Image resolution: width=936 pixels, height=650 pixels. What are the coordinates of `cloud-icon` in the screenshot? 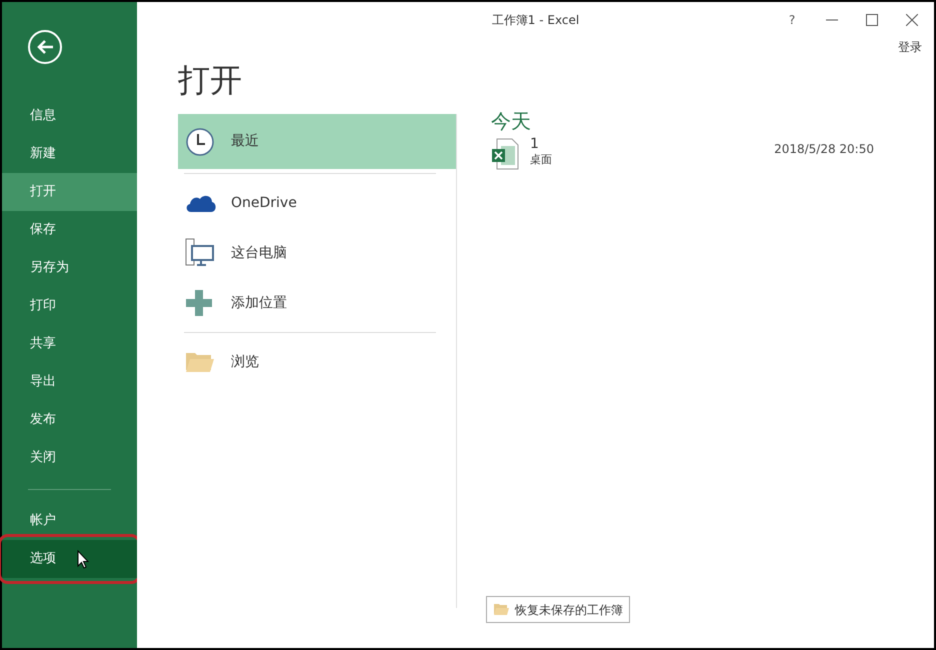 It's located at (201, 203).